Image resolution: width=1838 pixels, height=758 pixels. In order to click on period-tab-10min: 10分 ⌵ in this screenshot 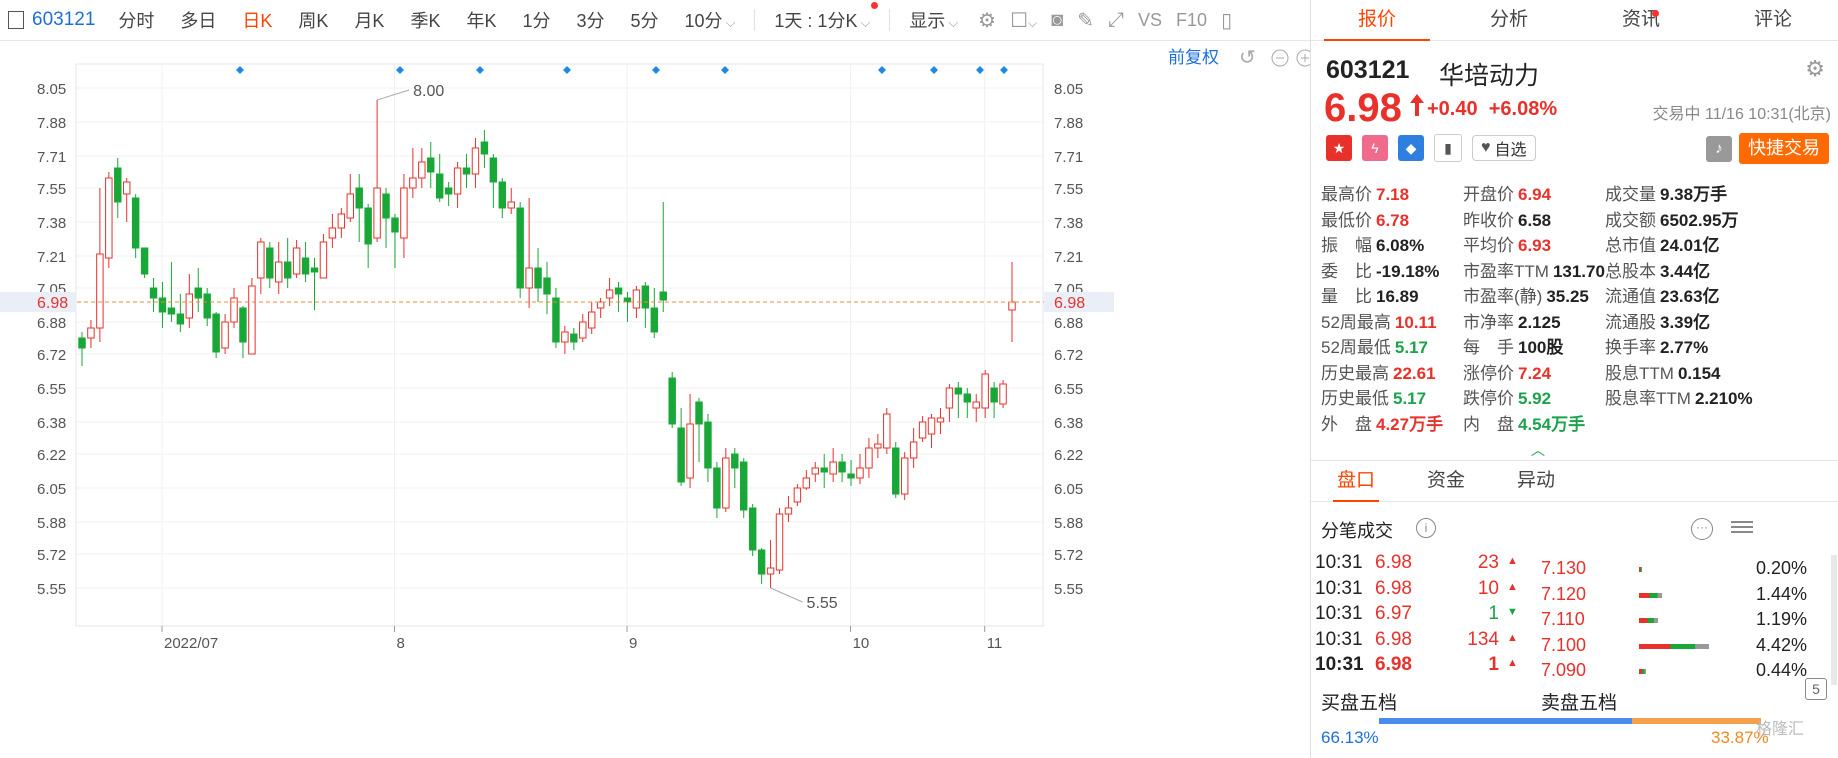, I will do `click(710, 20)`.